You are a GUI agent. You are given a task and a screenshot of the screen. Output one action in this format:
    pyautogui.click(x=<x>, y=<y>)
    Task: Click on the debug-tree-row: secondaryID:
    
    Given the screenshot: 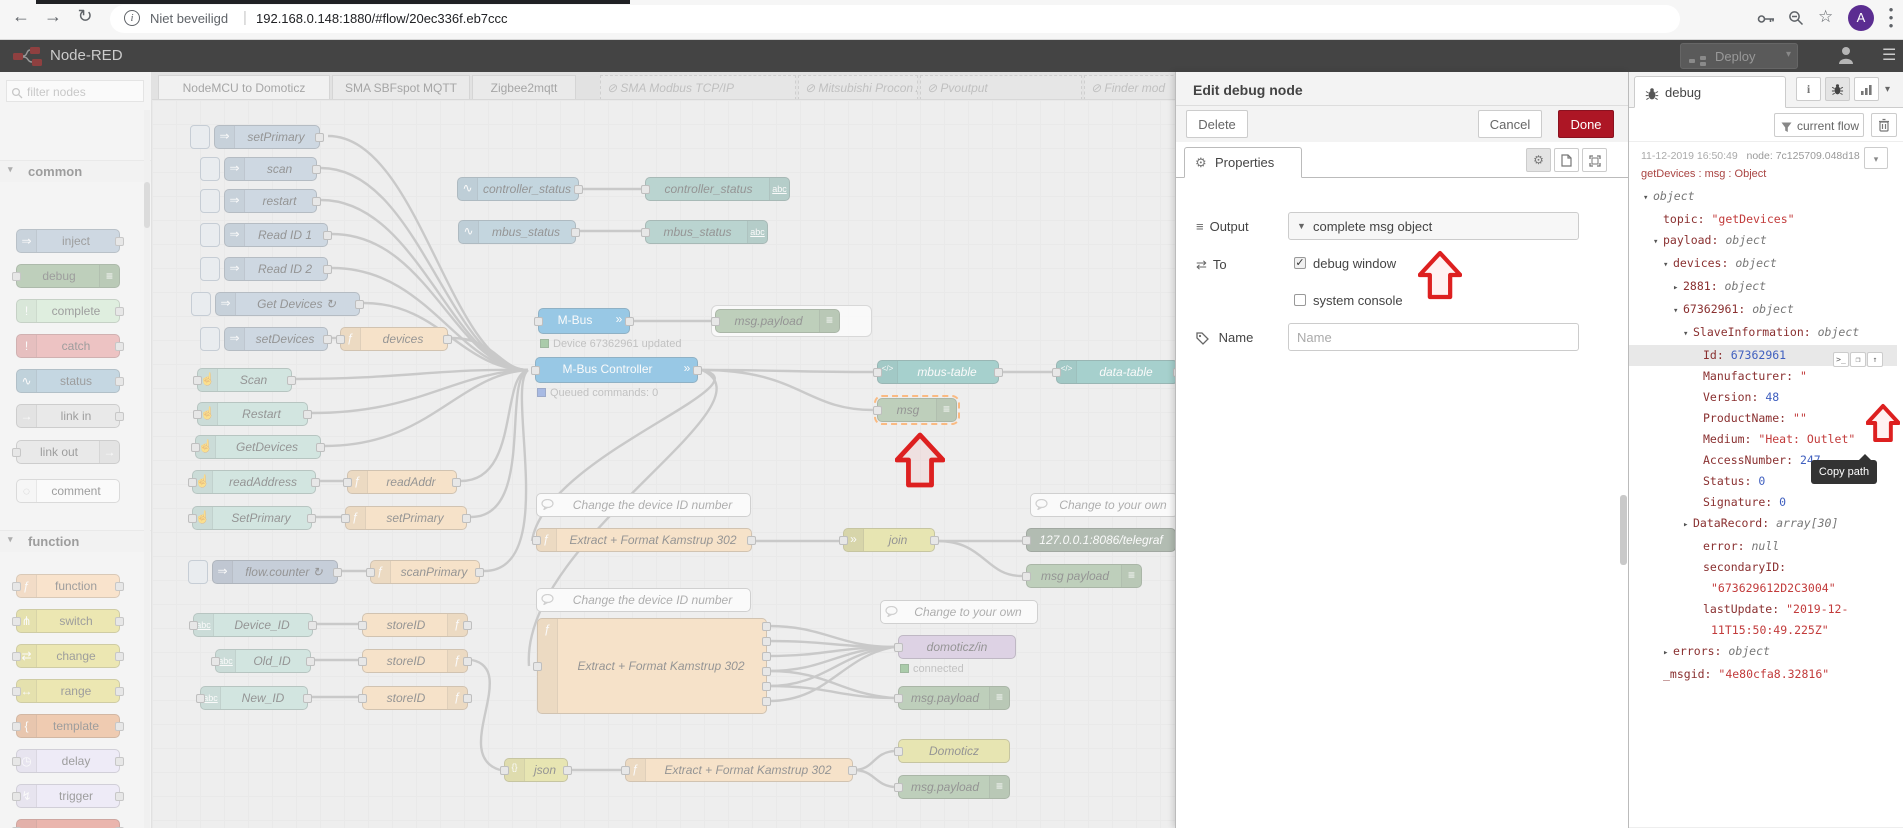 What is the action you would take?
    pyautogui.click(x=1763, y=567)
    